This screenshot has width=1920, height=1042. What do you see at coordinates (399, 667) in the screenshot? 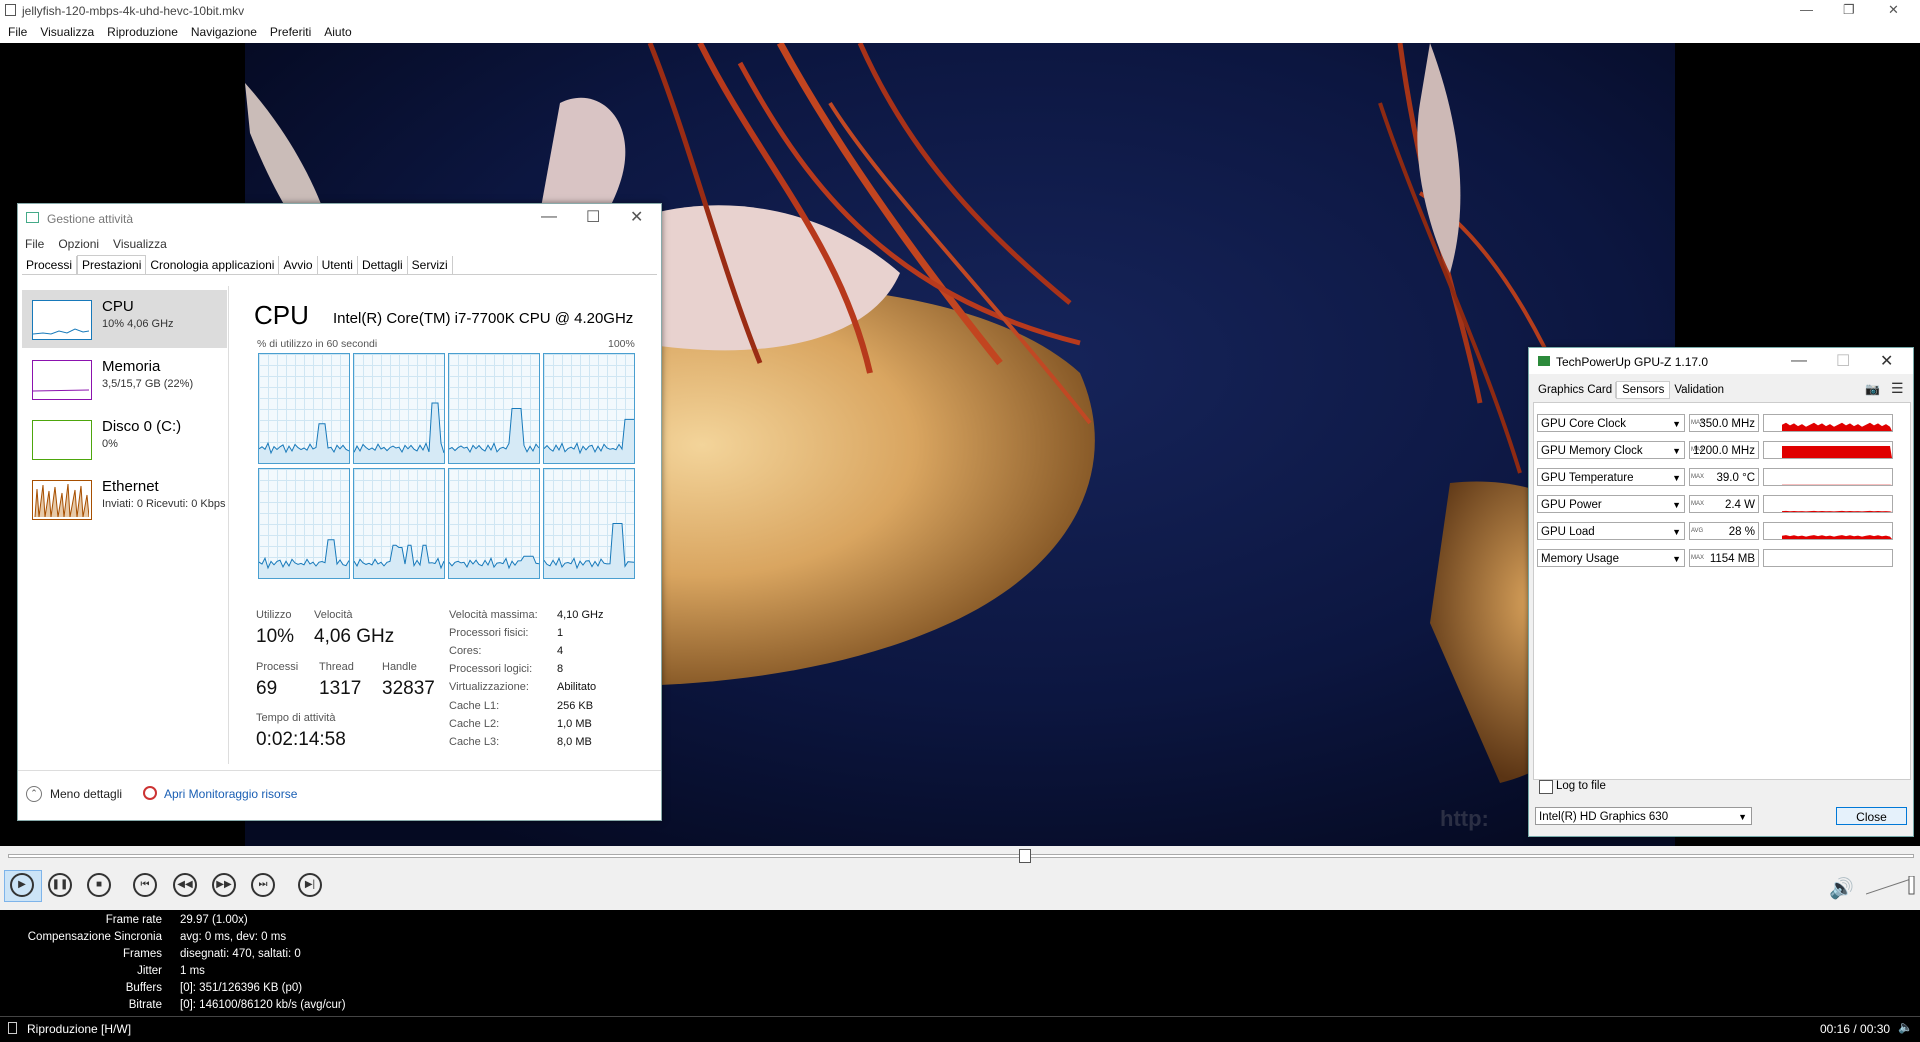
I see `handle-label: Handle` at bounding box center [399, 667].